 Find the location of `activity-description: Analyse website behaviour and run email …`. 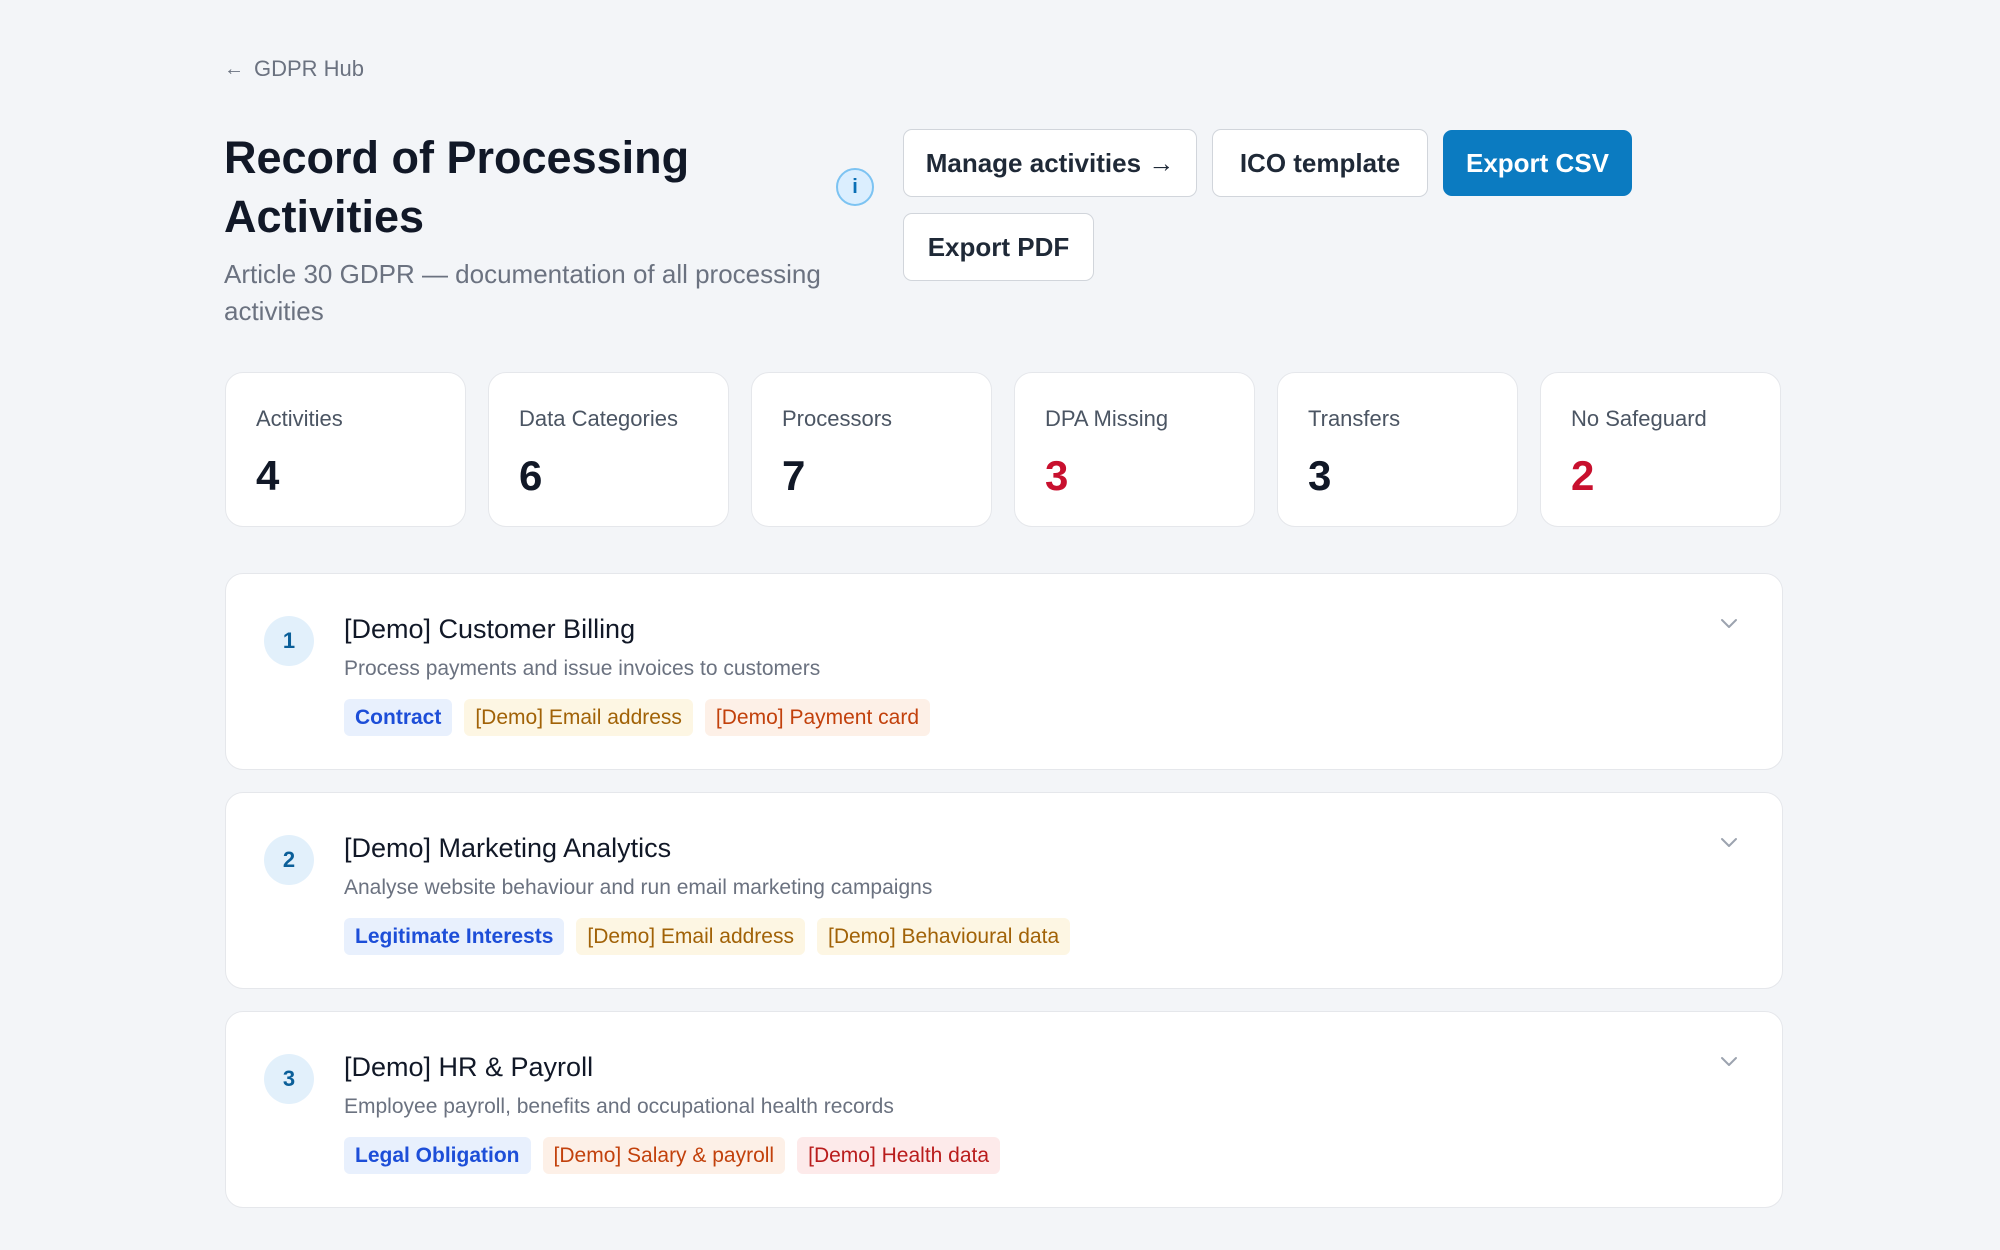

activity-description: Analyse website behaviour and run email … is located at coordinates (638, 887).